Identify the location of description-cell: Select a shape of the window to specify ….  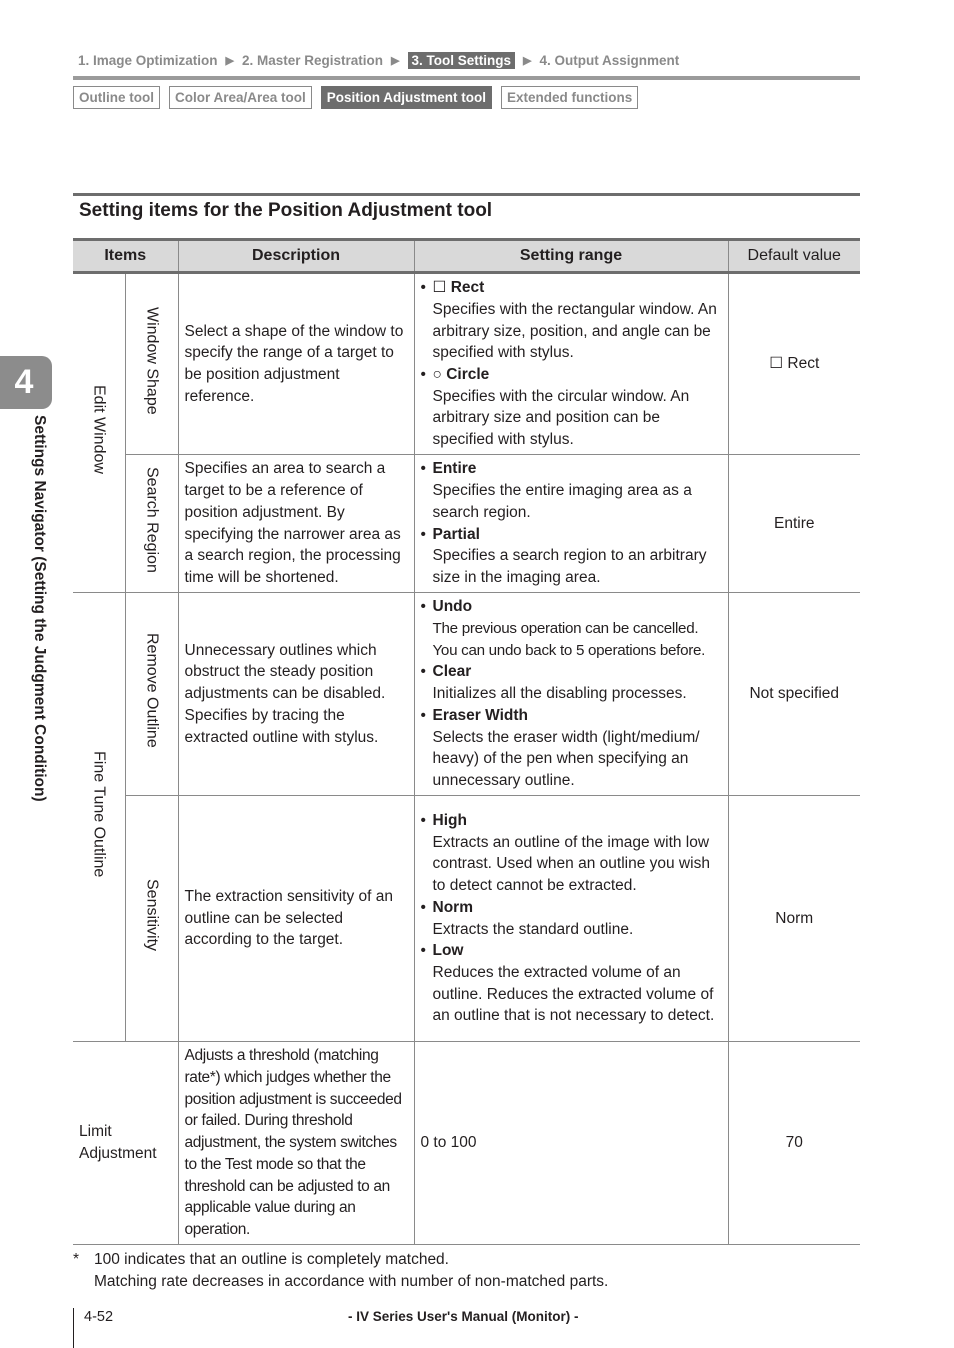
(296, 363).